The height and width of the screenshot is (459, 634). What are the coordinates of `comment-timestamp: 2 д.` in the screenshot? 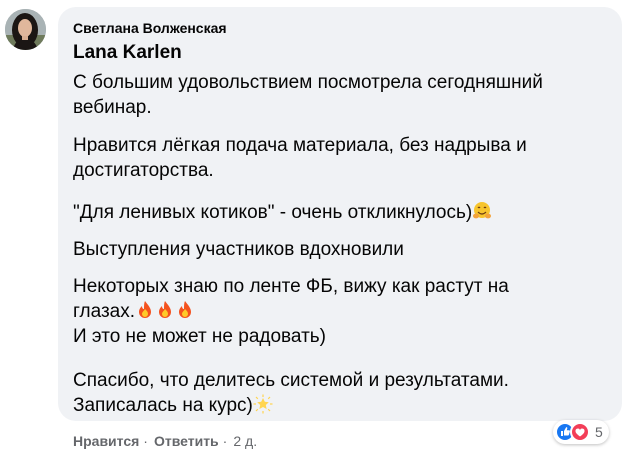 It's located at (245, 441).